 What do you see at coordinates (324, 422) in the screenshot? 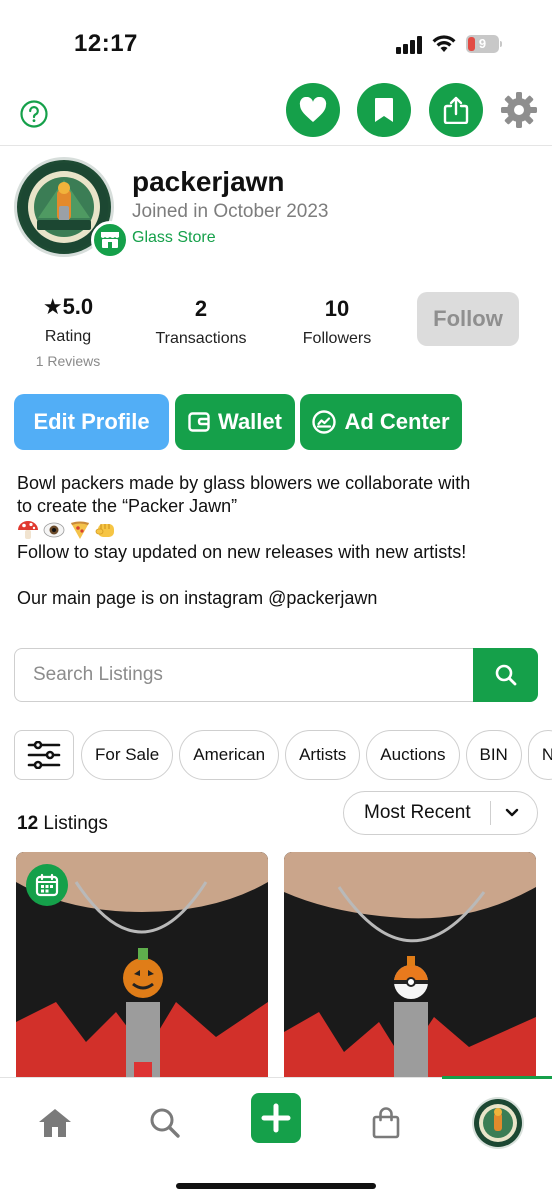
I see `ad-chart-icon` at bounding box center [324, 422].